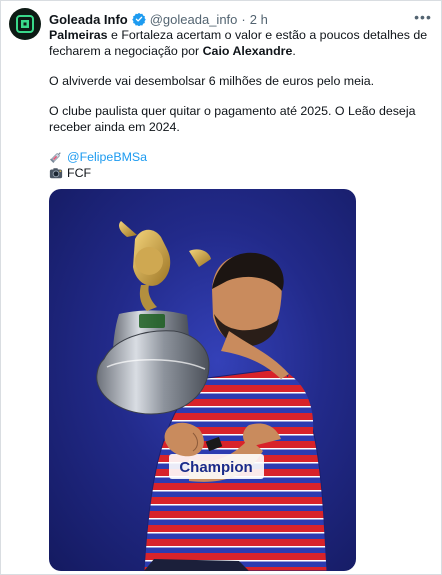  I want to click on tweet-timestamp: 2 h, so click(259, 19).